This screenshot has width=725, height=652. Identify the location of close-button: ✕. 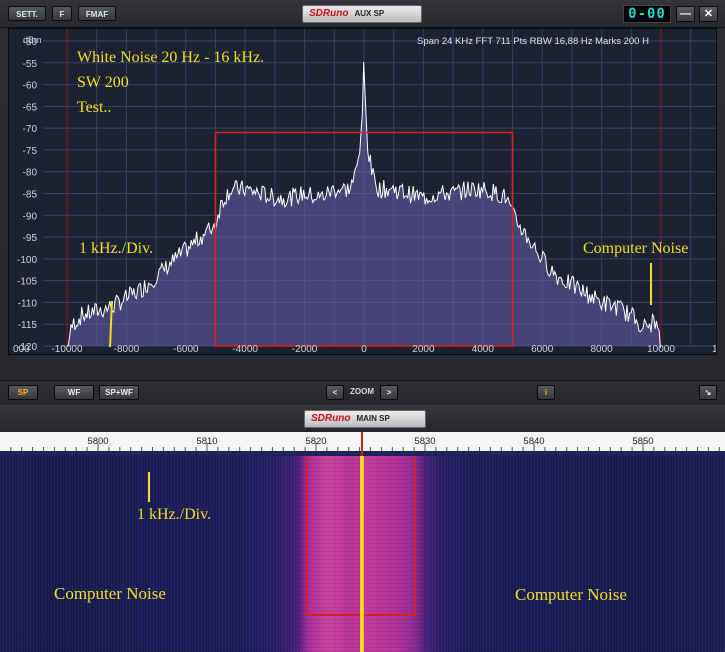
(708, 14).